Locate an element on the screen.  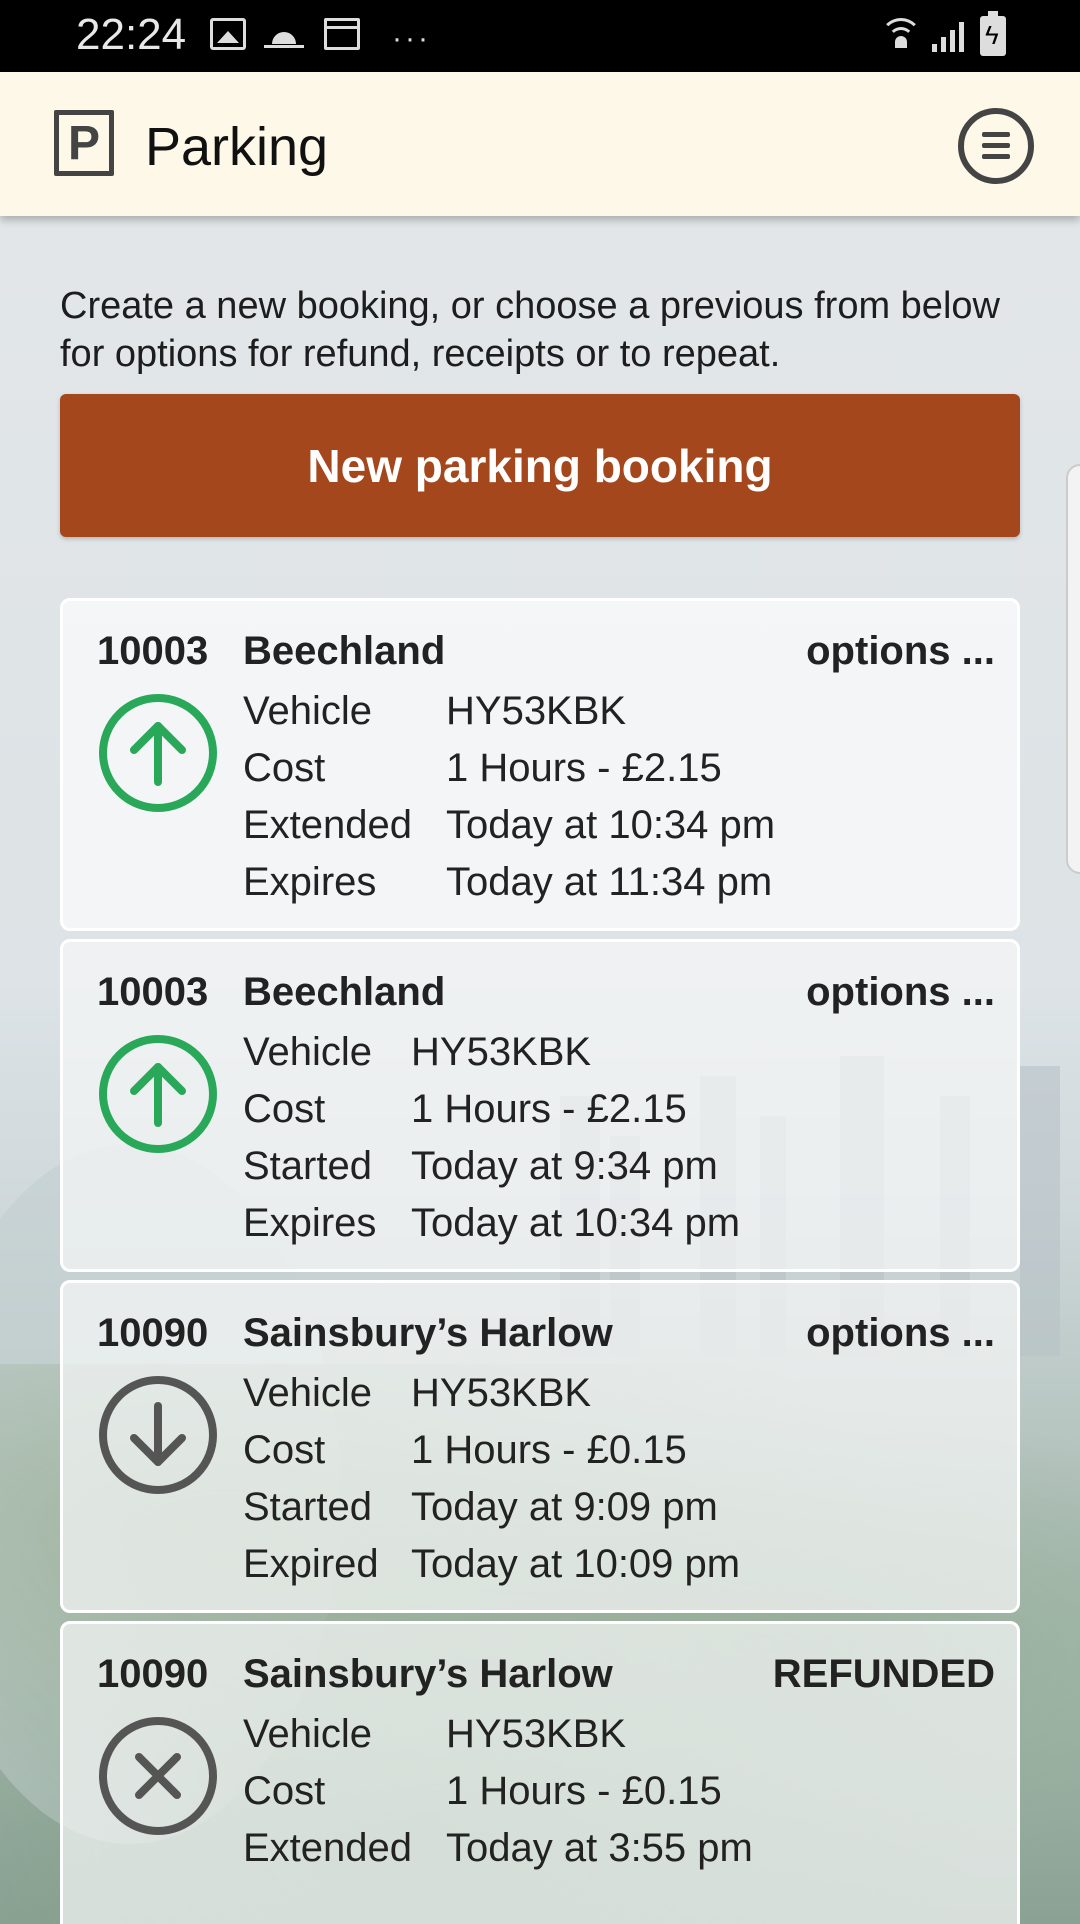
booking-row: Started Today at 9:09 pm is located at coordinates (491, 1507).